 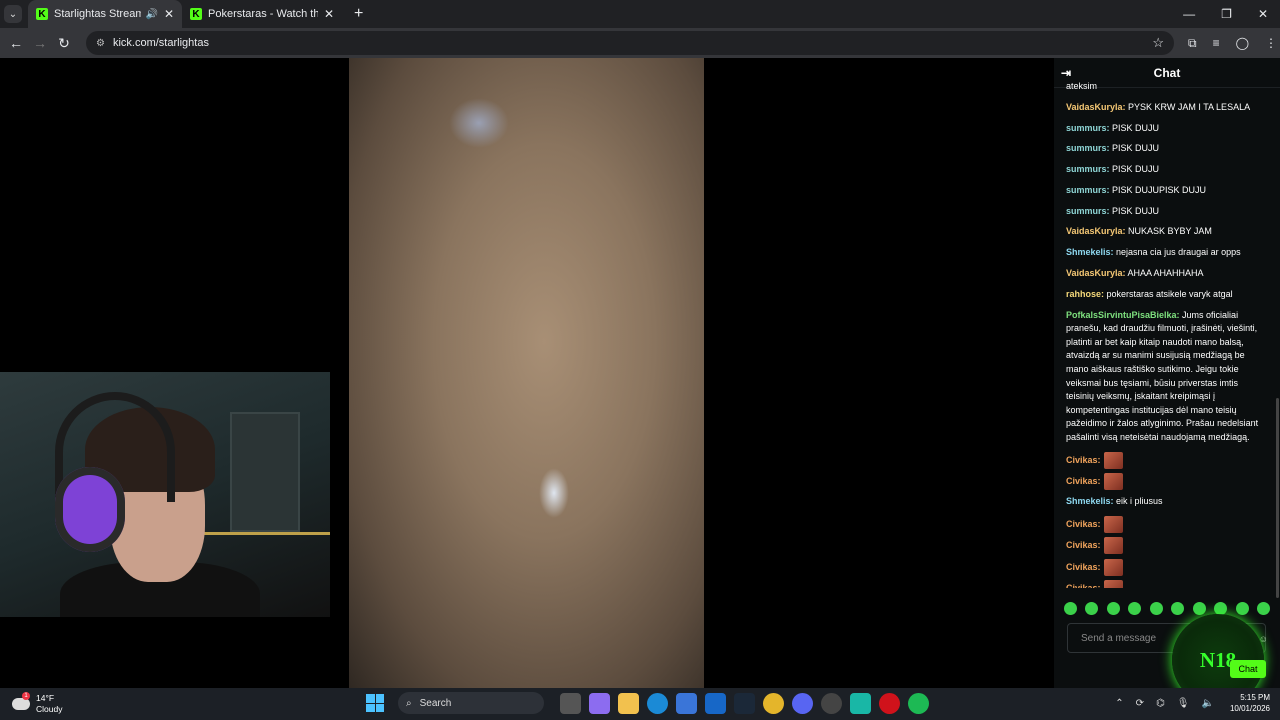 I want to click on address-bar-row: ← → ↻ ⚙ kick.com/starlightas ☆ ⧉ ≡ ◯ ⋮, so click(x=640, y=43).